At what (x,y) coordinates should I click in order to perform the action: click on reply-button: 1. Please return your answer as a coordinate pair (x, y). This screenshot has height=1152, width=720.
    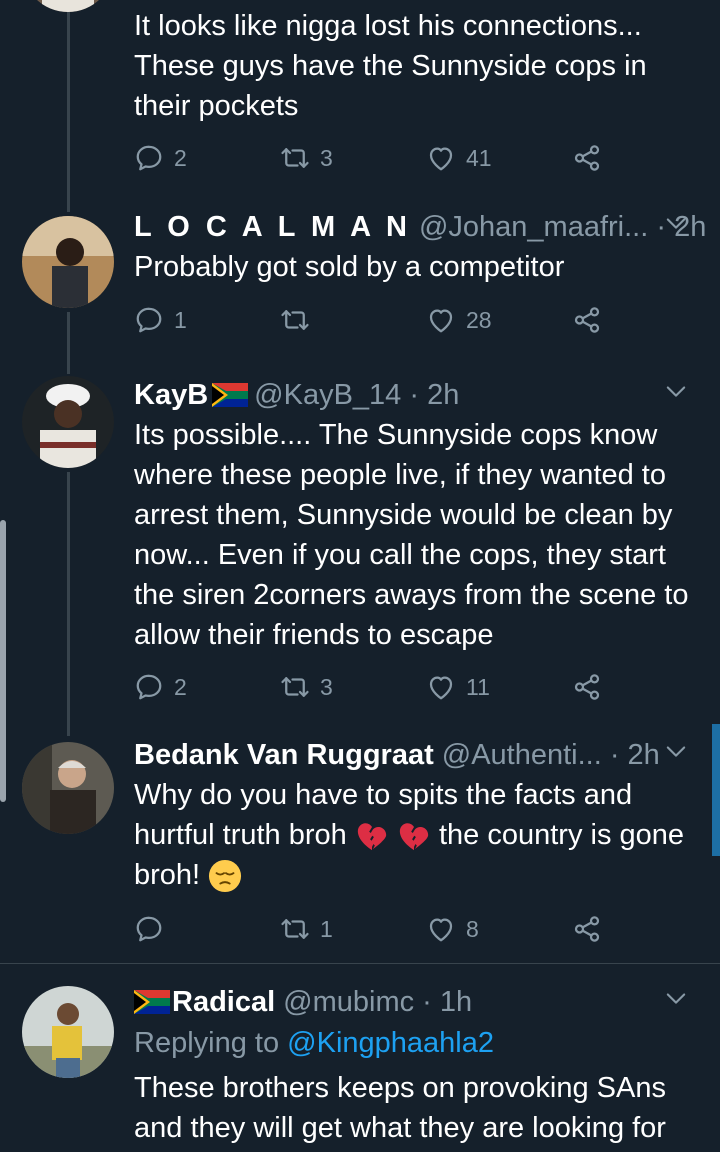
    Looking at the image, I should click on (160, 320).